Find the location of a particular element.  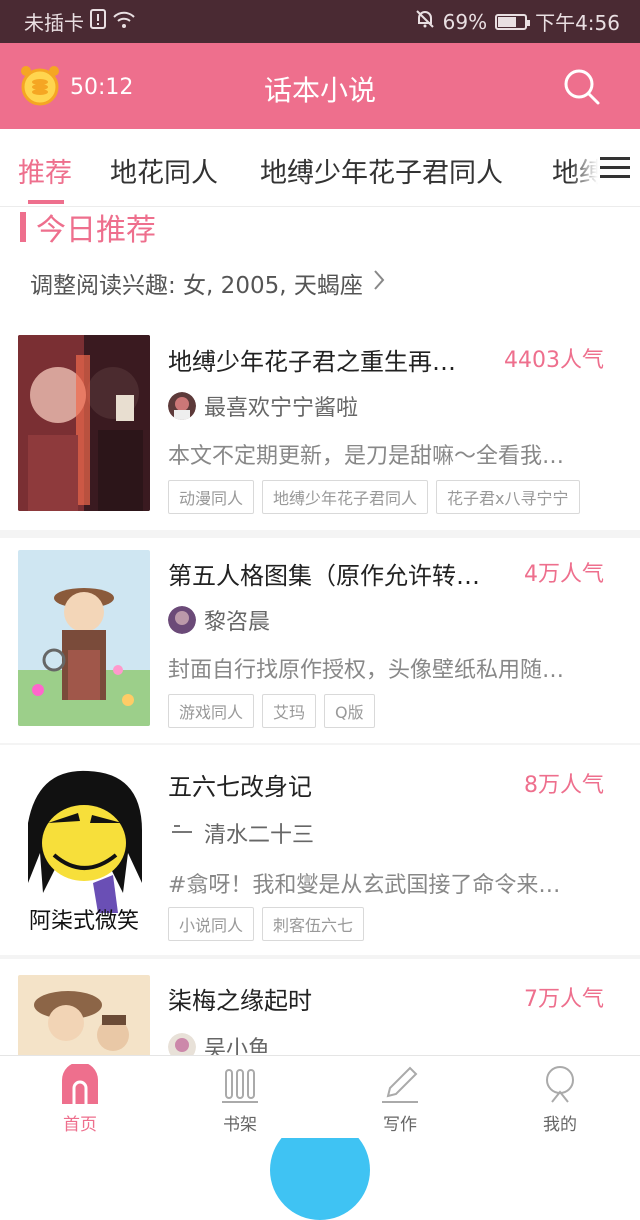

app-bar: 50:12 话本小说 is located at coordinates (320, 86).